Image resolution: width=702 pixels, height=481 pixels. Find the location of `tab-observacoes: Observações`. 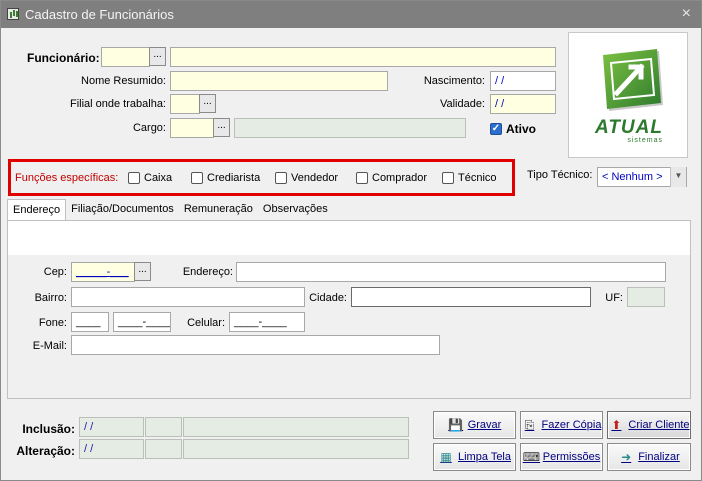

tab-observacoes: Observações is located at coordinates (295, 210).